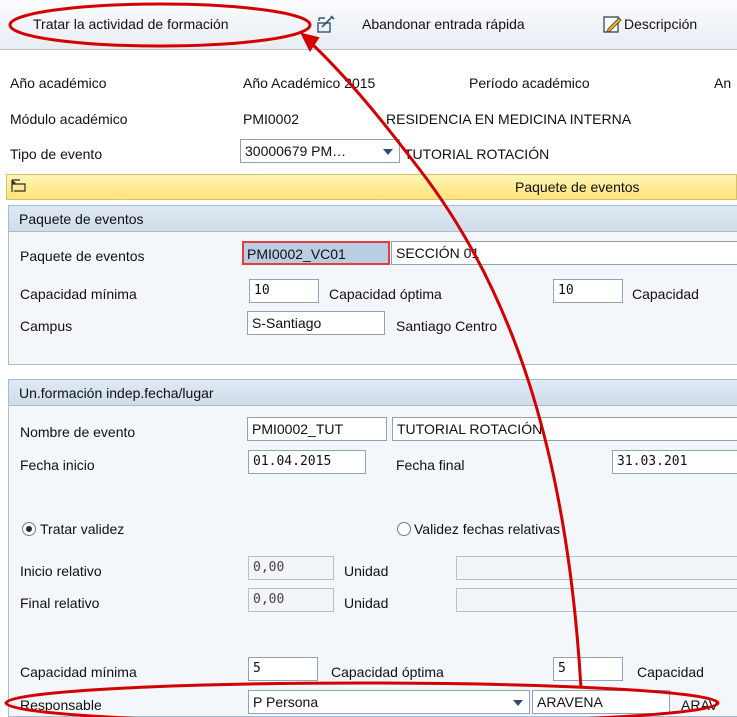  Describe the element at coordinates (61, 571) in the screenshot. I see `relative-start-label: Inicio relativo` at that location.